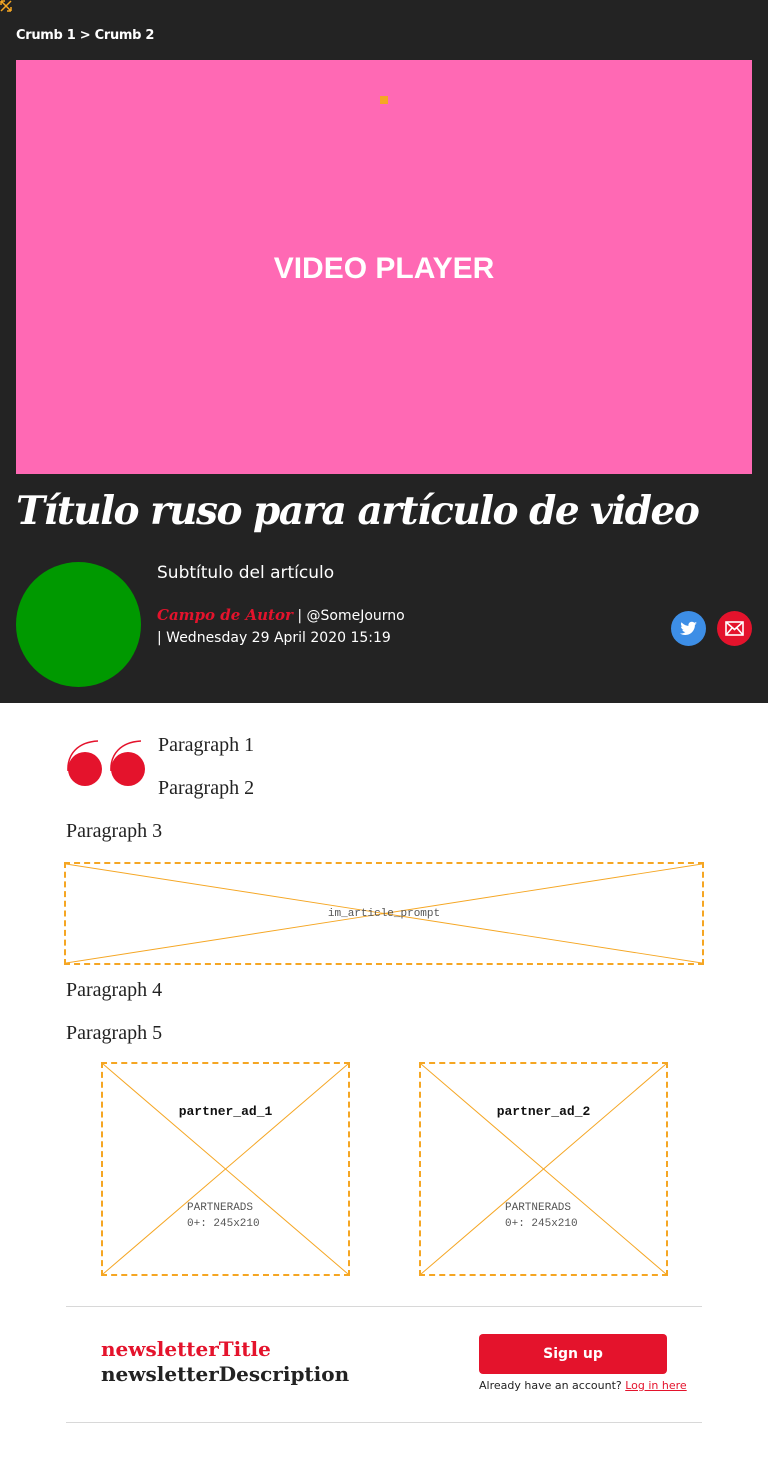 Image resolution: width=768 pixels, height=1463 pixels. What do you see at coordinates (225, 1374) in the screenshot?
I see `newsletter-description: newsletterDescription` at bounding box center [225, 1374].